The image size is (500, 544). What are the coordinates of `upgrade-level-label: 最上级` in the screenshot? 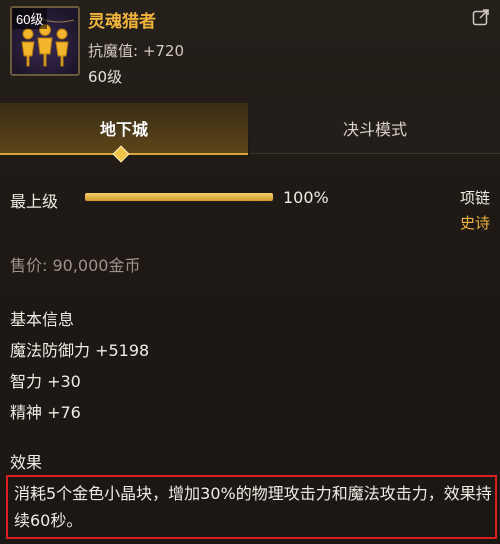 It's located at (34, 201).